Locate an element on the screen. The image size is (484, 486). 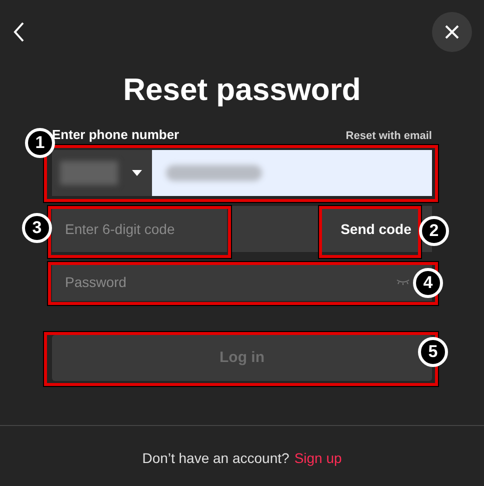
step-number: 5 is located at coordinates (433, 352).